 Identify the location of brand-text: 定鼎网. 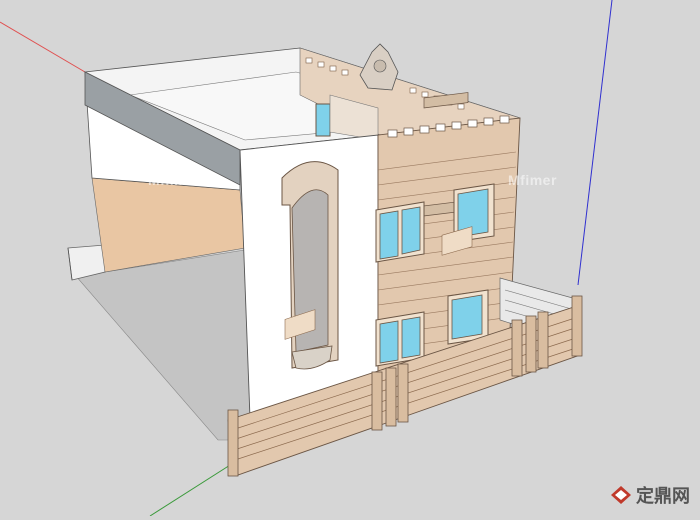
(663, 496).